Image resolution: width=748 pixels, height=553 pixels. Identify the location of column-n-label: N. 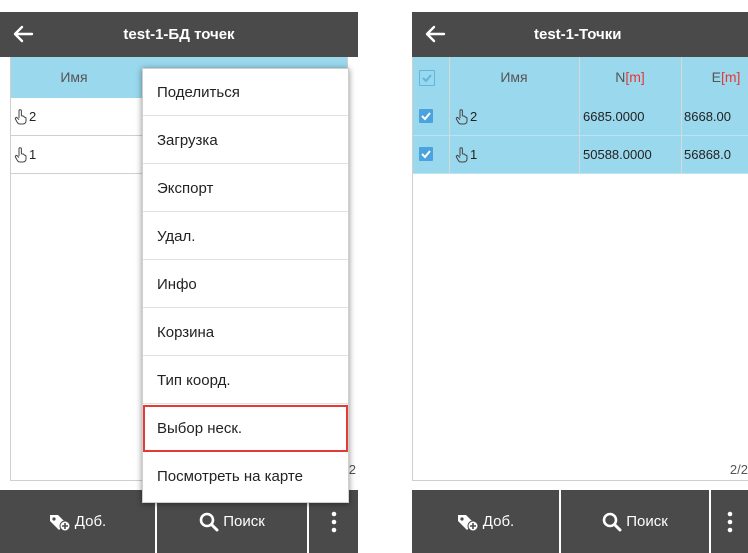
(620, 77).